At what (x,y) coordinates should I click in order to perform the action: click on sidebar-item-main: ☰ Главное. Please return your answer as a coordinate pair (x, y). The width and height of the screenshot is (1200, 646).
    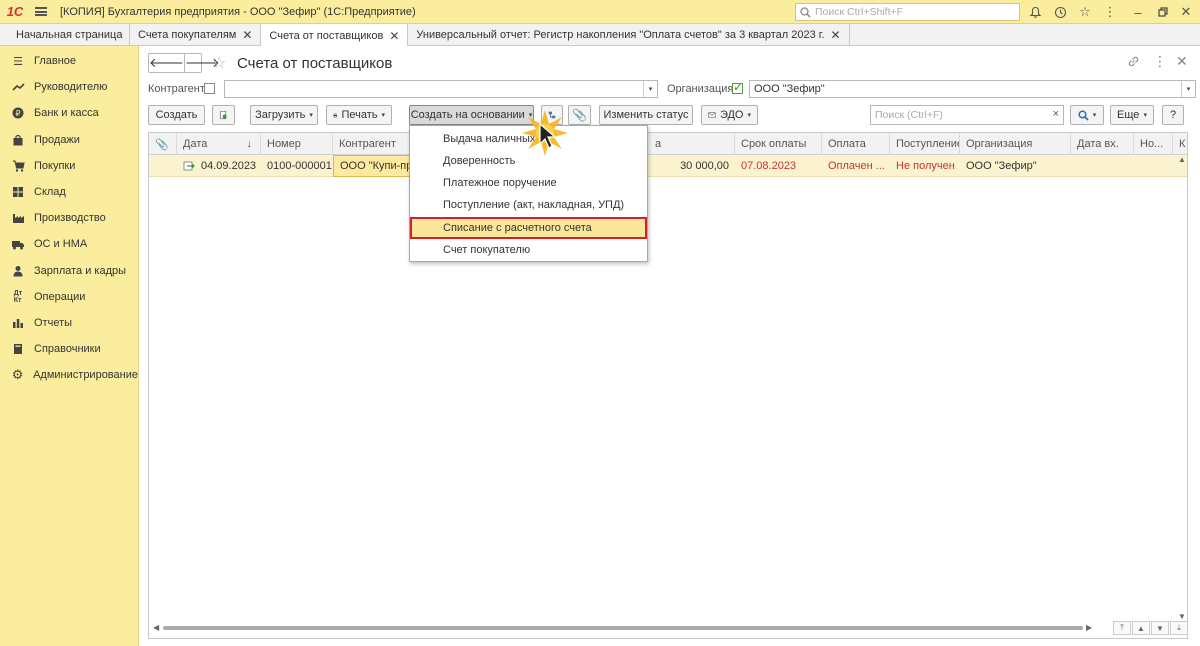
    Looking at the image, I should click on (69, 61).